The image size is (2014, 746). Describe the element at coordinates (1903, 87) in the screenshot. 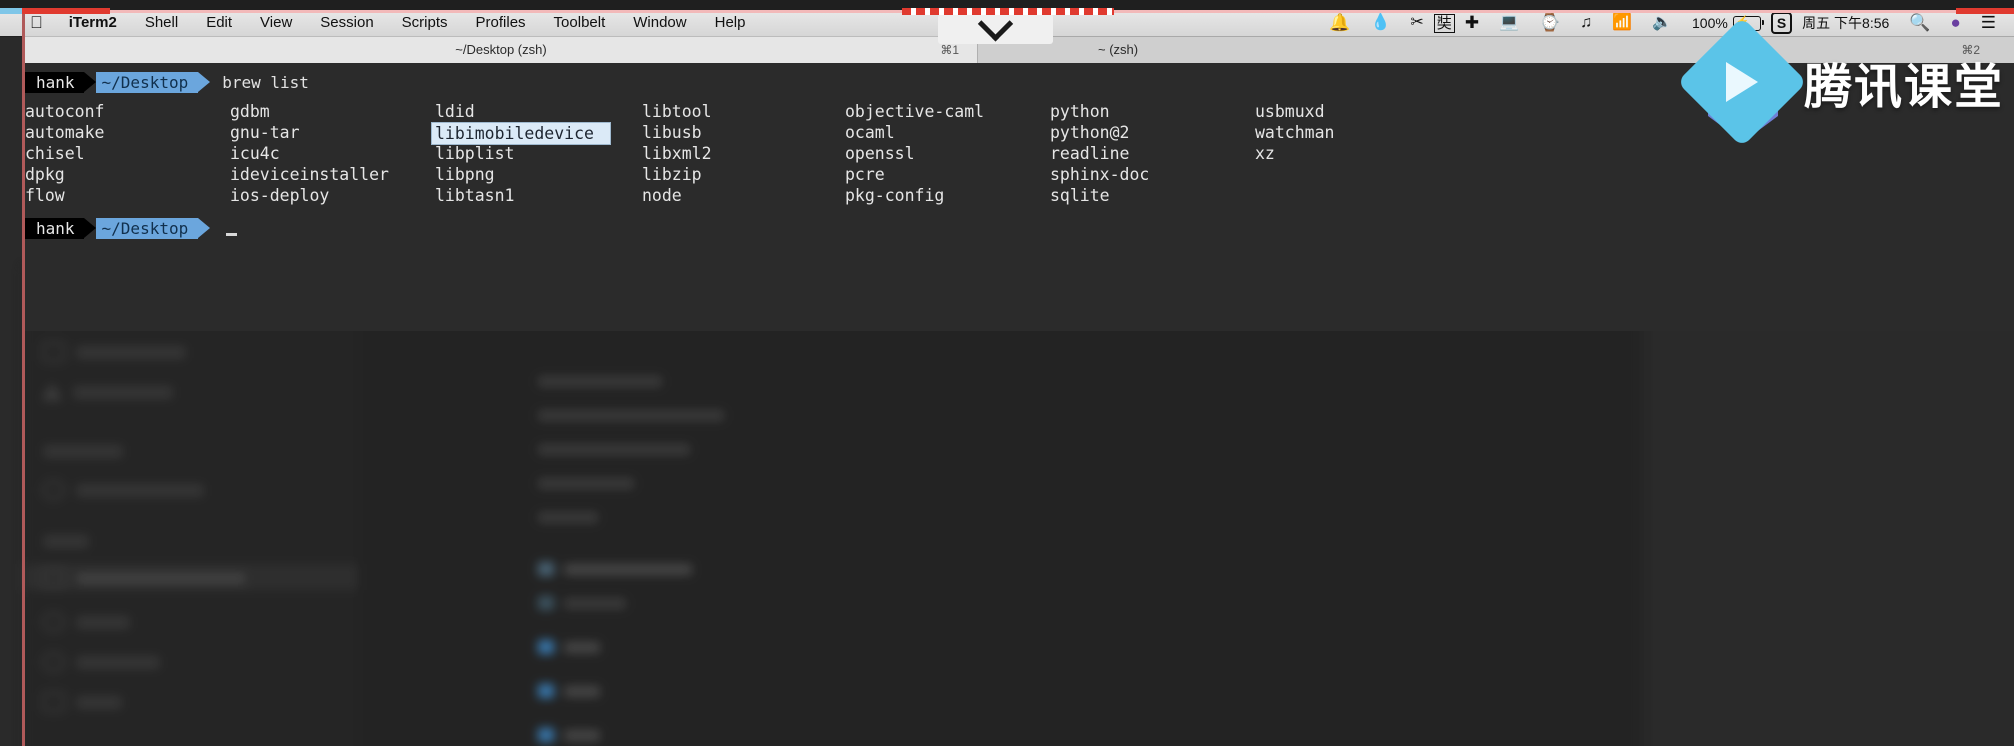

I see `watermark-label: 腾讯课堂` at that location.